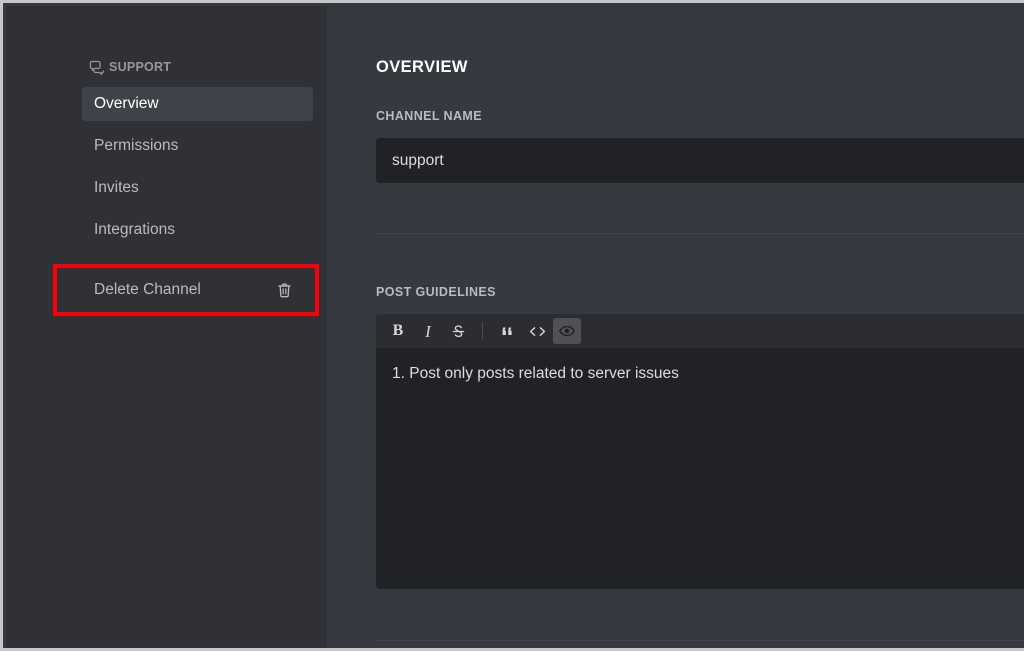 The height and width of the screenshot is (651, 1024). I want to click on strikethrough-icon, so click(458, 331).